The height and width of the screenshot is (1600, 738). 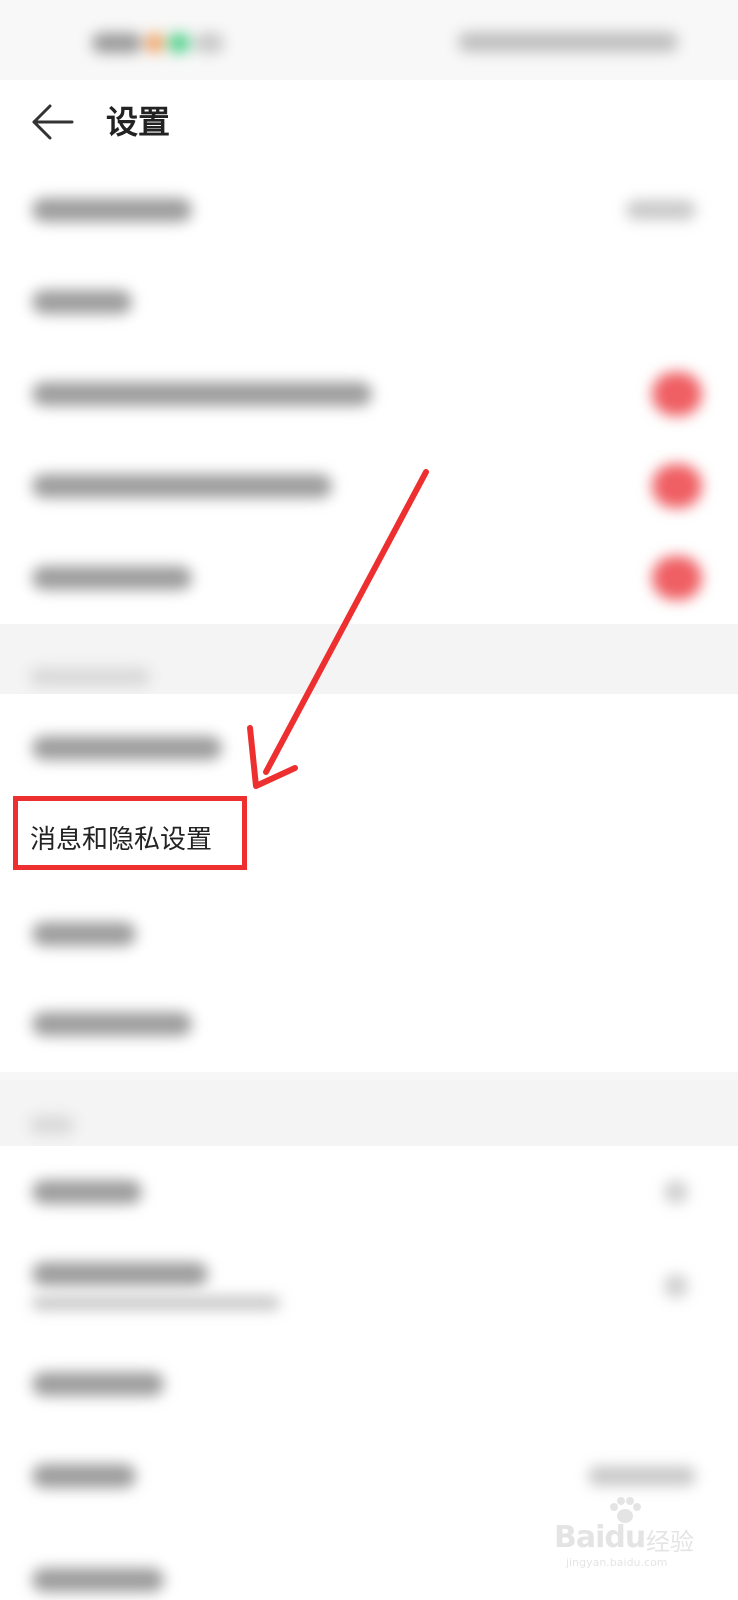 What do you see at coordinates (130, 833) in the screenshot?
I see `highlight-annotation-box` at bounding box center [130, 833].